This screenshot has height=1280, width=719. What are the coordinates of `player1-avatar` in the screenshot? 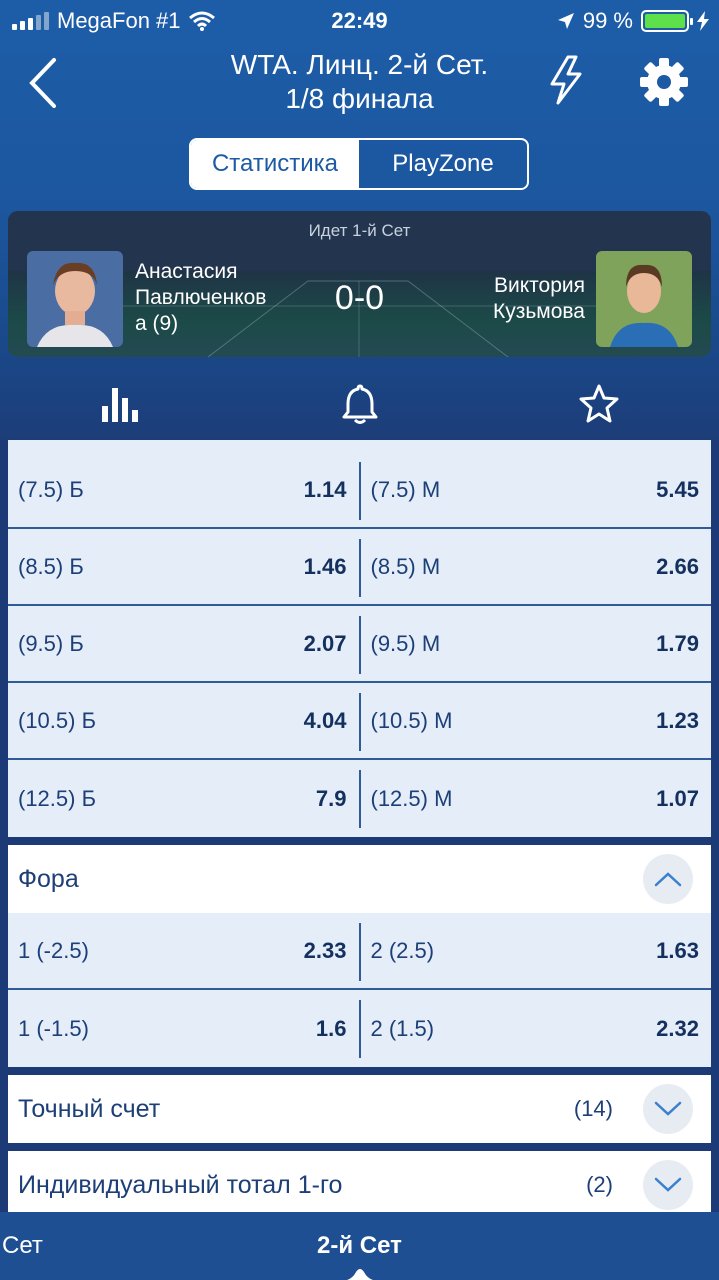 It's located at (75, 299).